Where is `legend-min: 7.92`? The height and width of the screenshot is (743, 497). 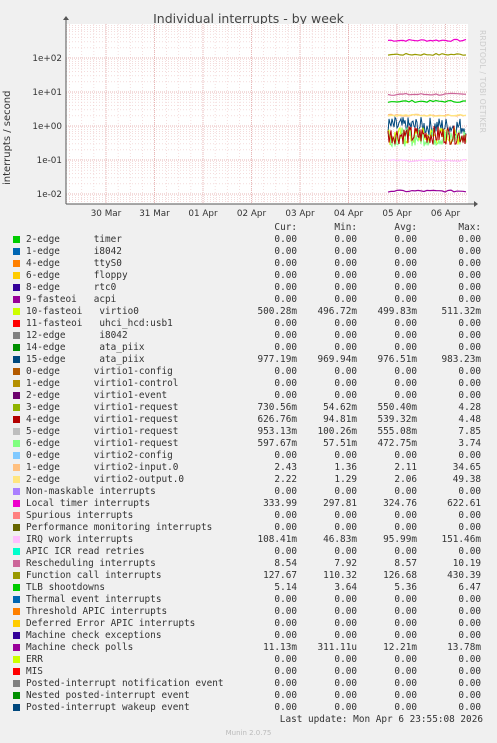 legend-min: 7.92 is located at coordinates (345, 563).